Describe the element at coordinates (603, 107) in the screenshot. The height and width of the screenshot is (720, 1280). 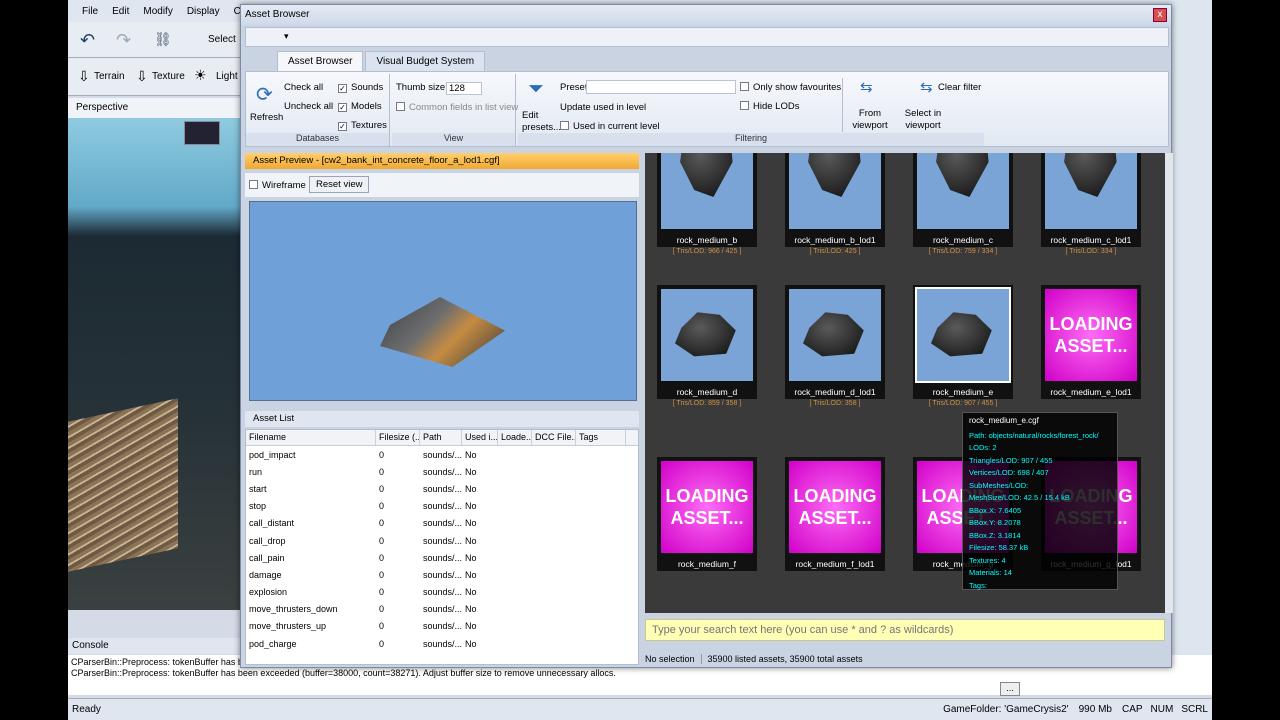
I see `update-used-button: Update used in level` at that location.